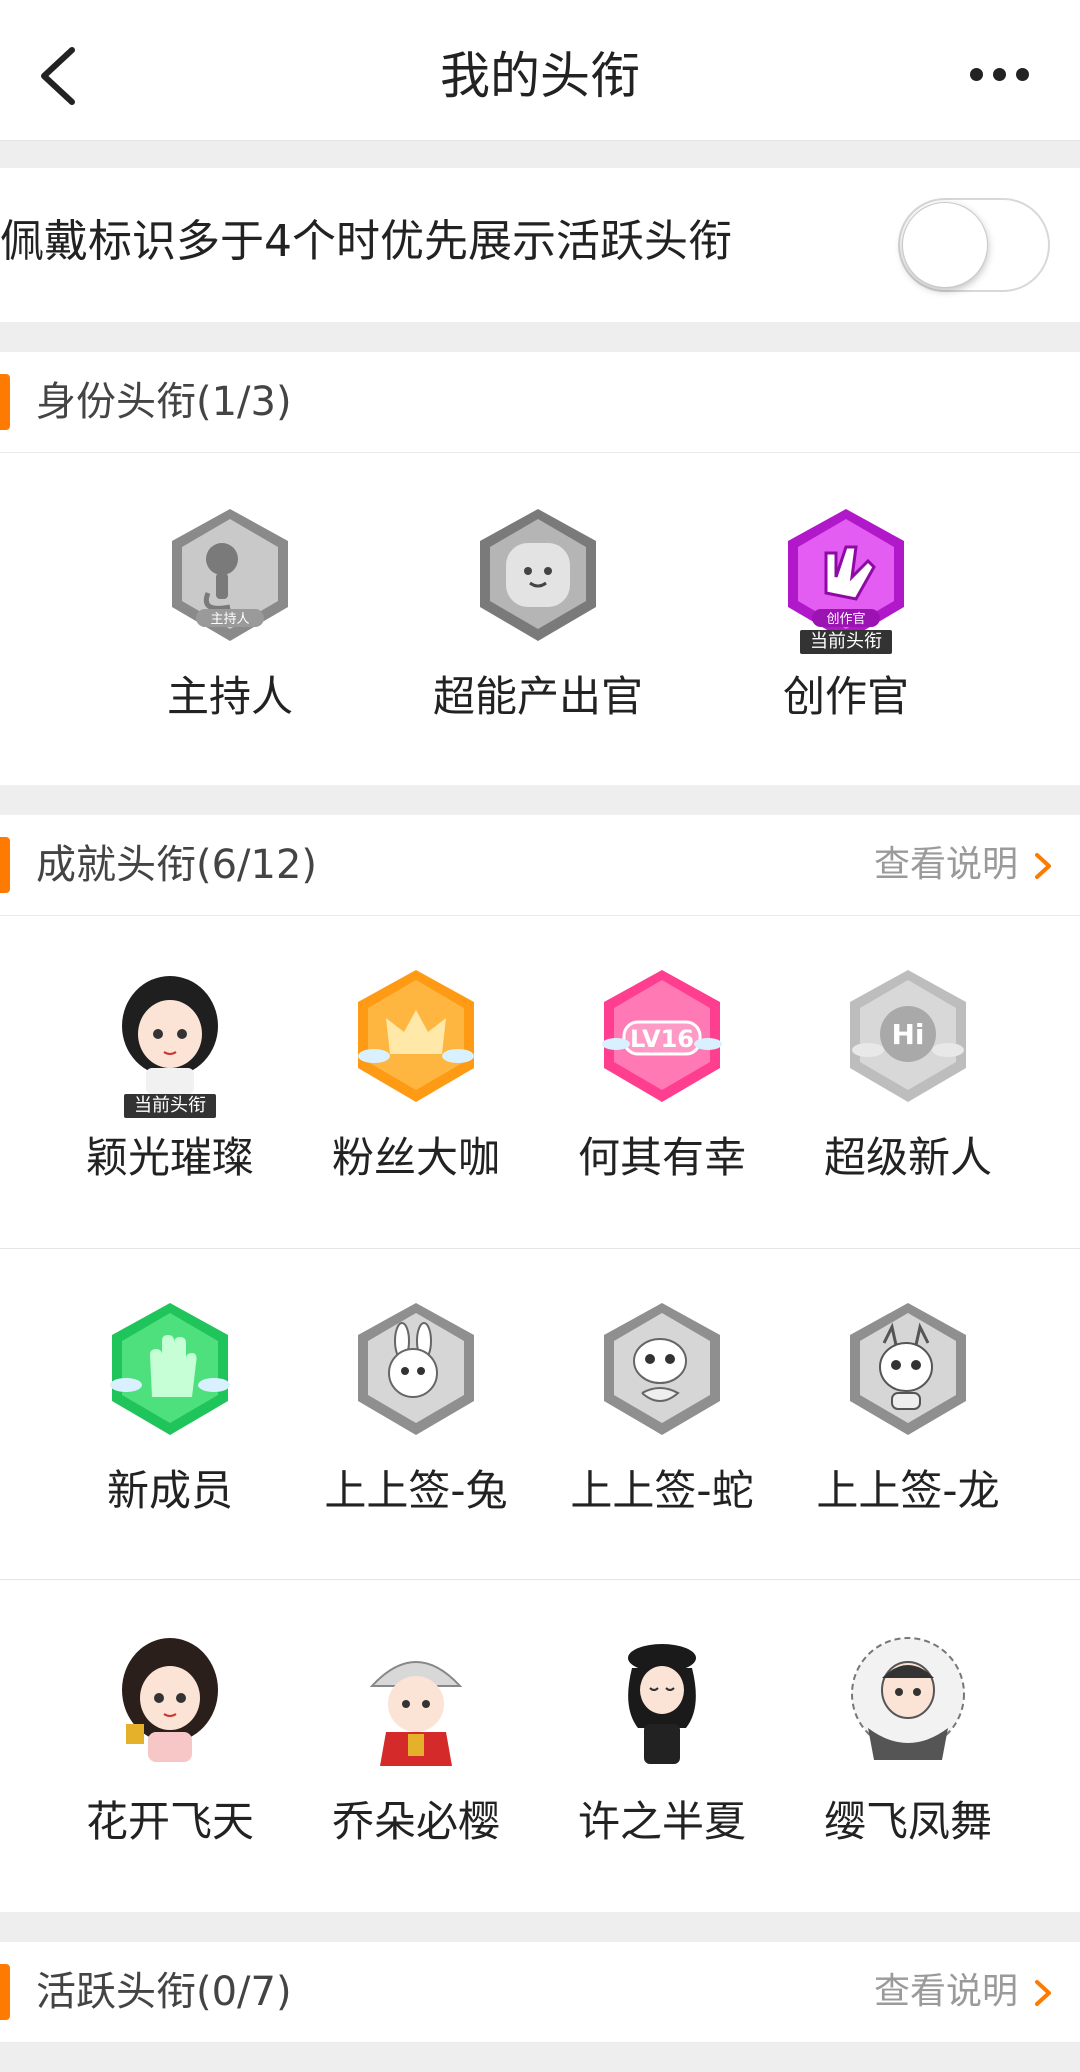 This screenshot has width=1080, height=2072. What do you see at coordinates (416, 1713) in the screenshot?
I see `avatar-headdress-badge-icon` at bounding box center [416, 1713].